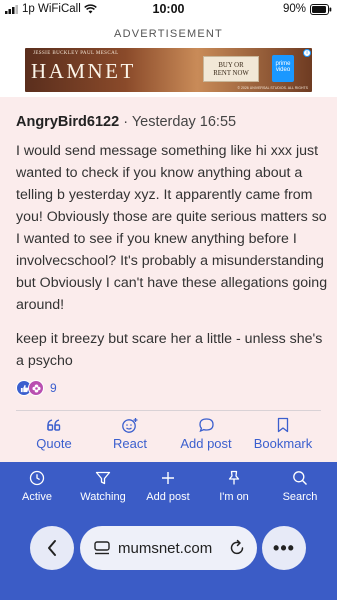  I want to click on prime-line2: video, so click(283, 70).